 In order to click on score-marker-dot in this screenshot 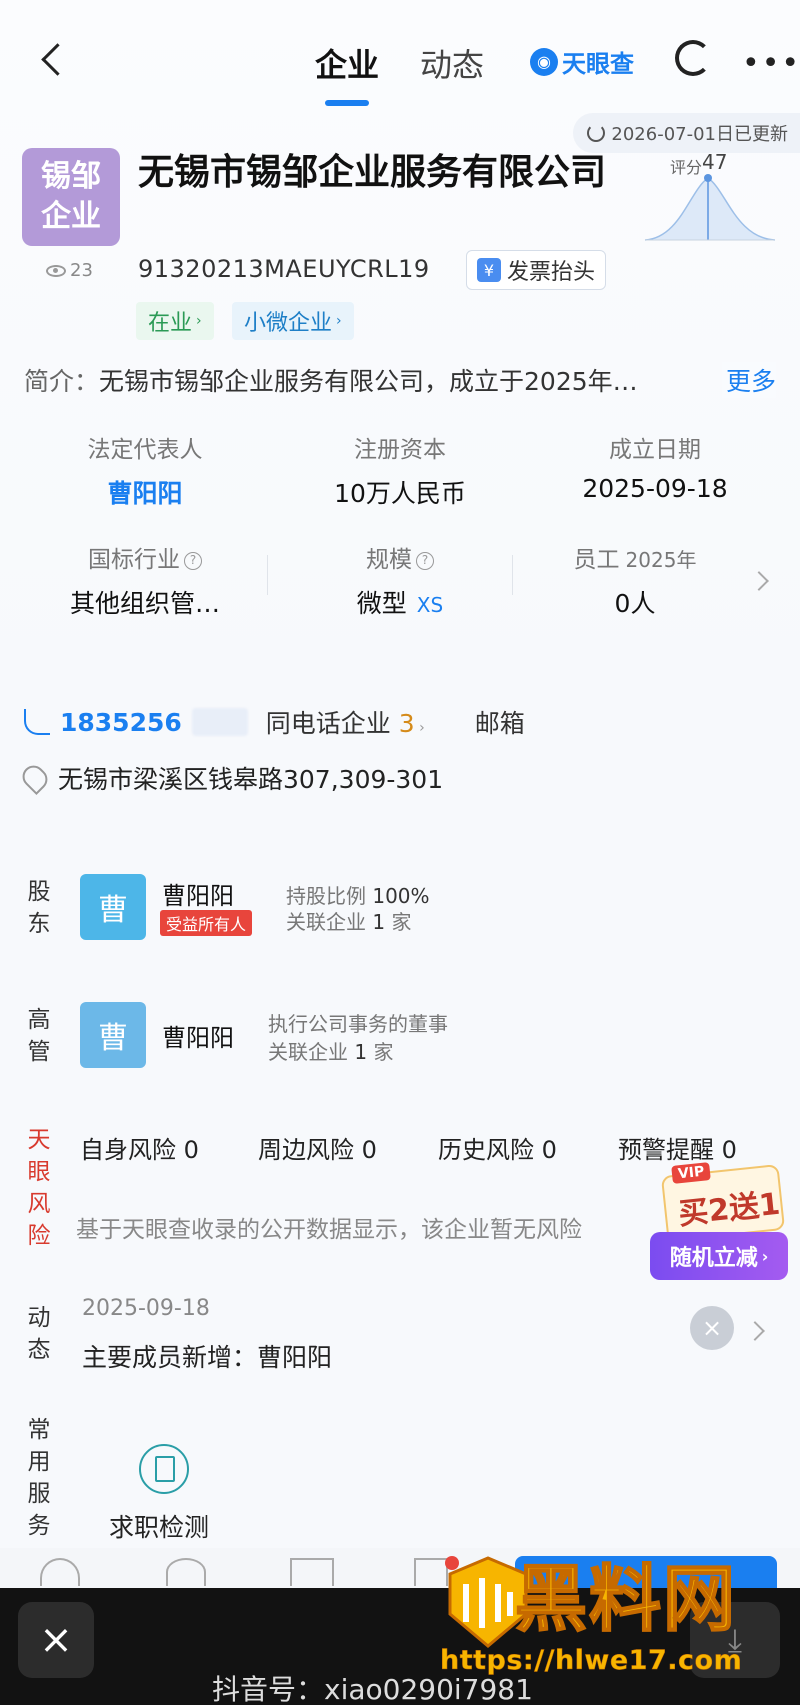, I will do `click(708, 178)`.